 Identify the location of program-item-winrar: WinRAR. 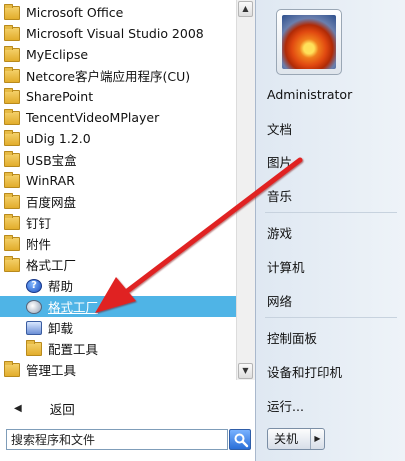
(118, 180).